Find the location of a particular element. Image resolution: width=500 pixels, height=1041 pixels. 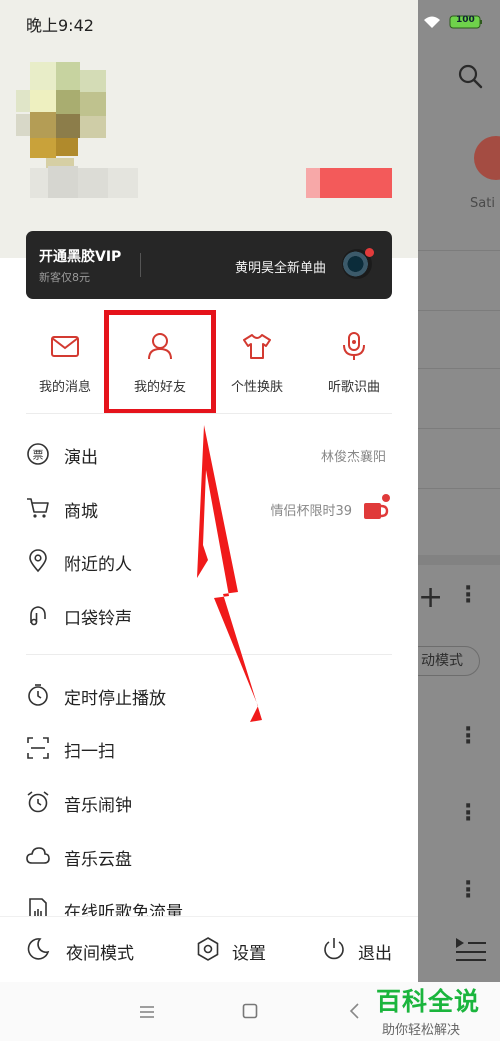

menu-item-nearby: 附近的人 is located at coordinates (209, 561).